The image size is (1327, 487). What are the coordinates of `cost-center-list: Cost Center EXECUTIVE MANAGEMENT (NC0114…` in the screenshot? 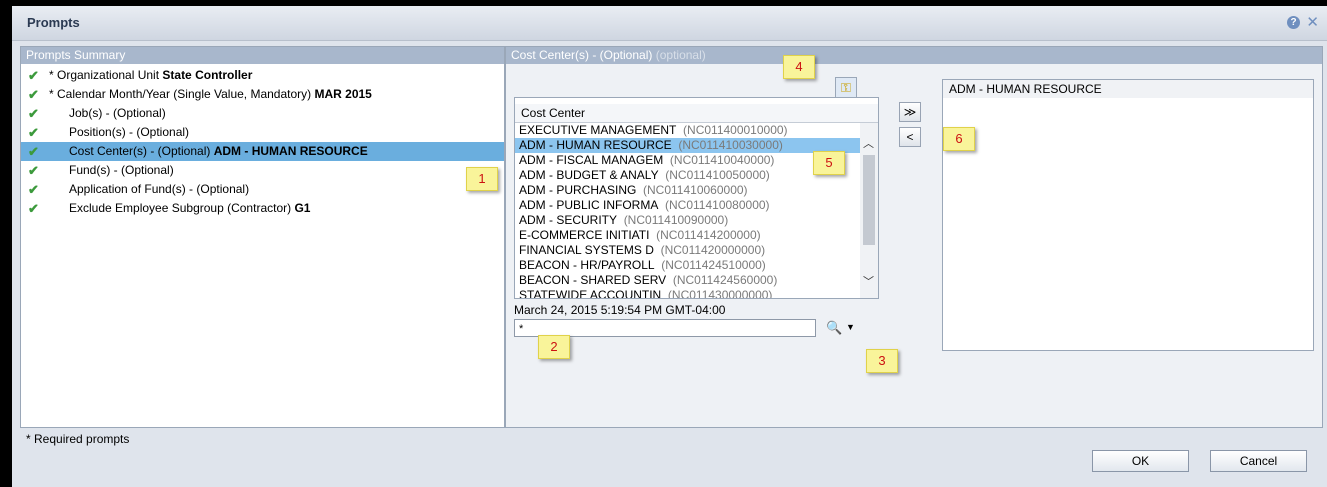 It's located at (696, 198).